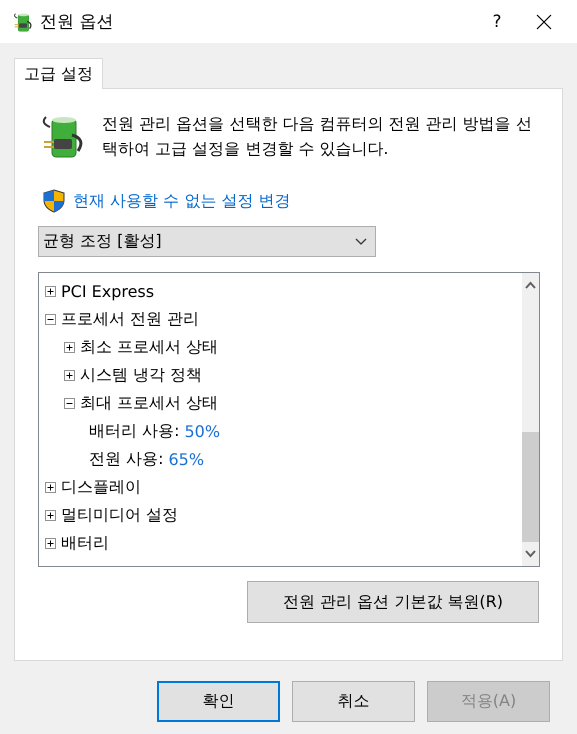  I want to click on close-icon, so click(544, 22).